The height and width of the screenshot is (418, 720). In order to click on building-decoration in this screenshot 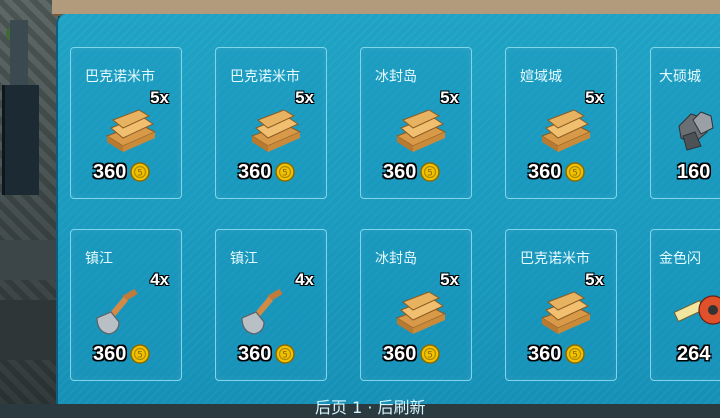, I will do `click(19, 55)`.